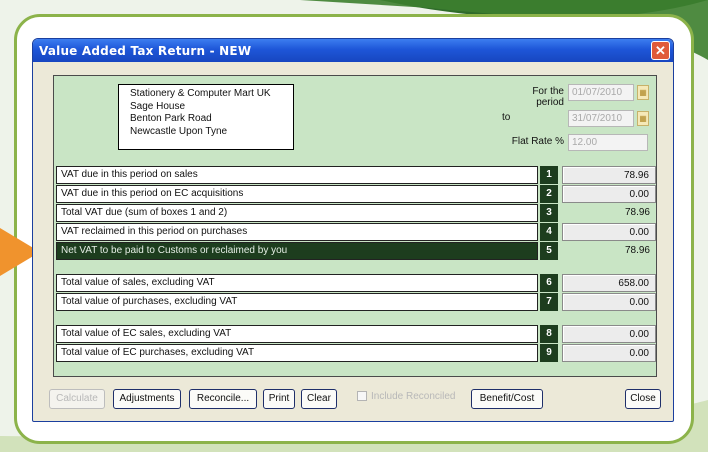 The image size is (708, 452). I want to click on calculate-button: Calculate, so click(77, 399).